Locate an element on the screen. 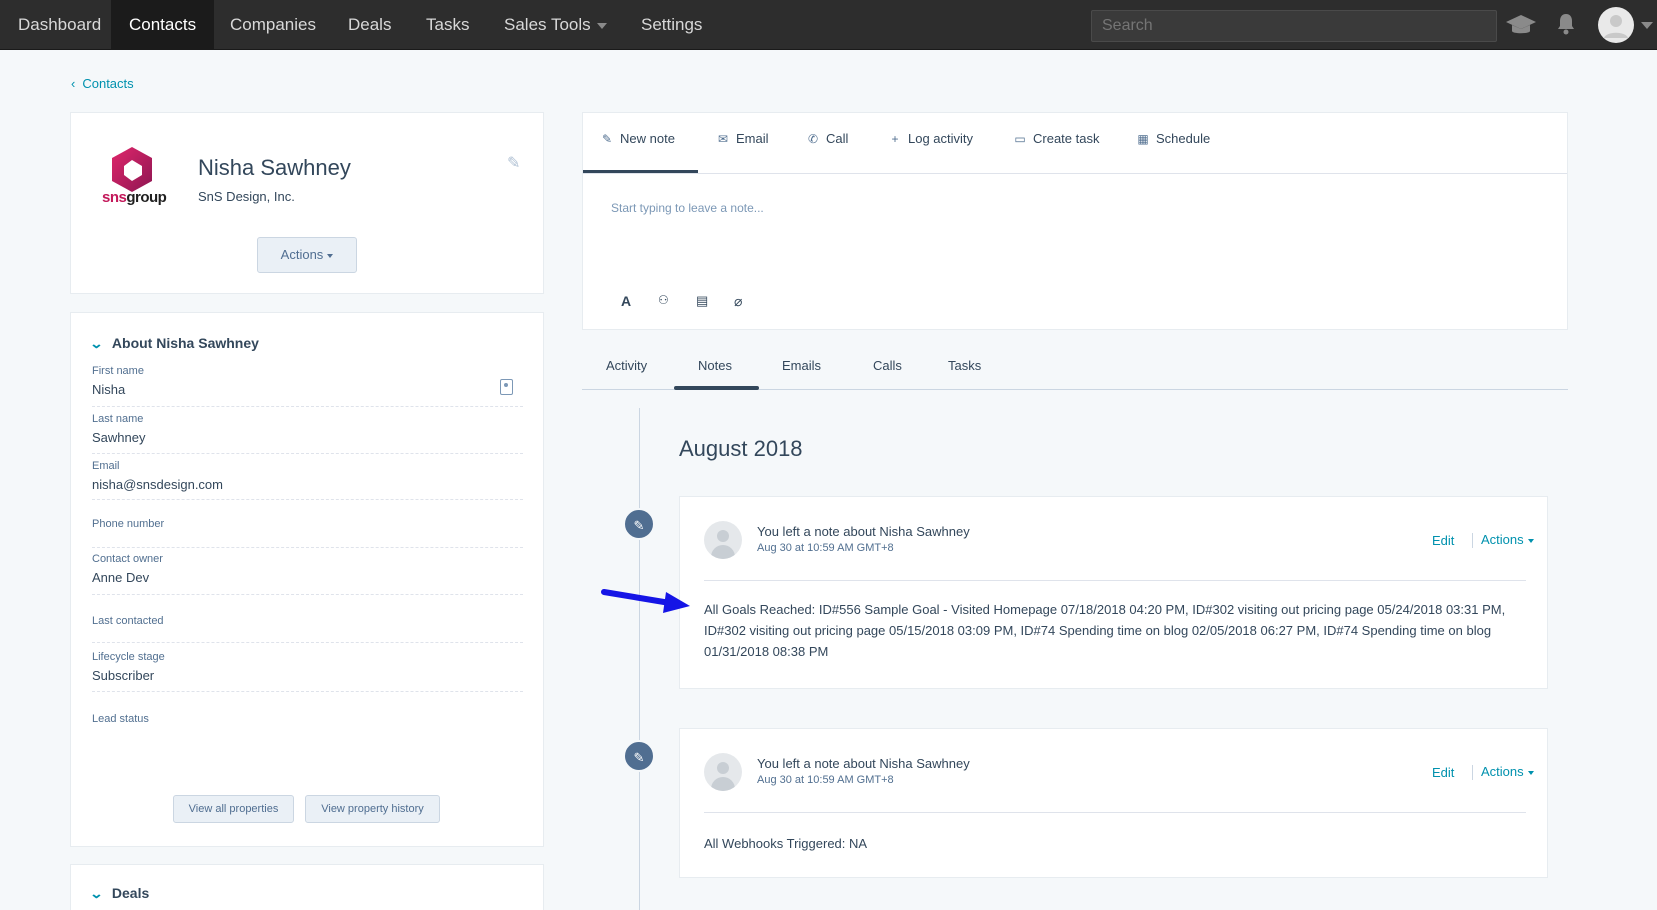 The height and width of the screenshot is (910, 1657). activity-tabs: Activity Notes Emails Calls Tasks is located at coordinates (1075, 365).